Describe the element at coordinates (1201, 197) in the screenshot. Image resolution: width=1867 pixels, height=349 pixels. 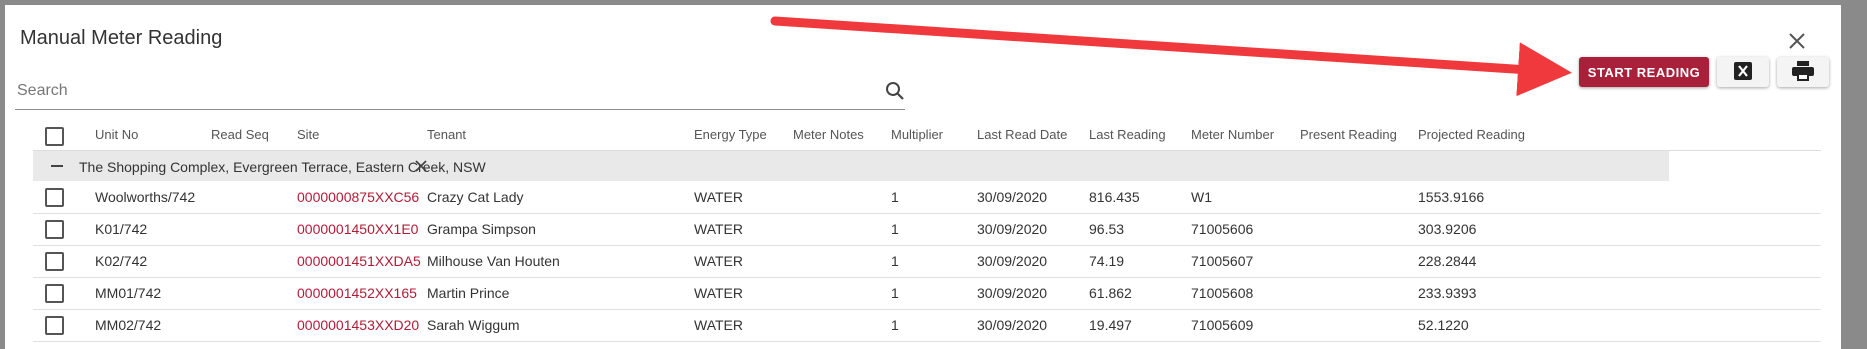
I see `cell-meter-number: W1` at that location.